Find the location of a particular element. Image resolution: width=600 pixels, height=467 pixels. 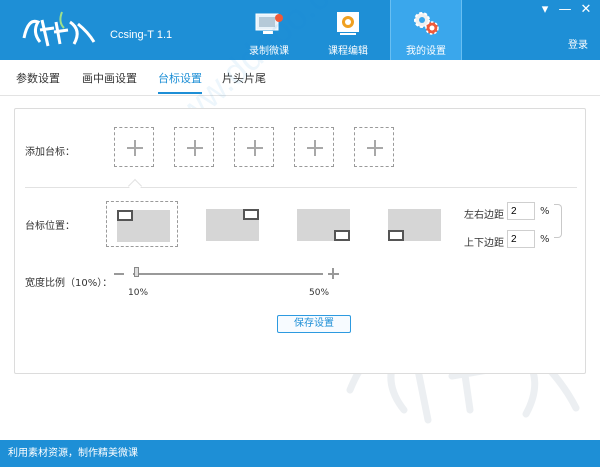

caret-indicator is located at coordinates (135, 186).